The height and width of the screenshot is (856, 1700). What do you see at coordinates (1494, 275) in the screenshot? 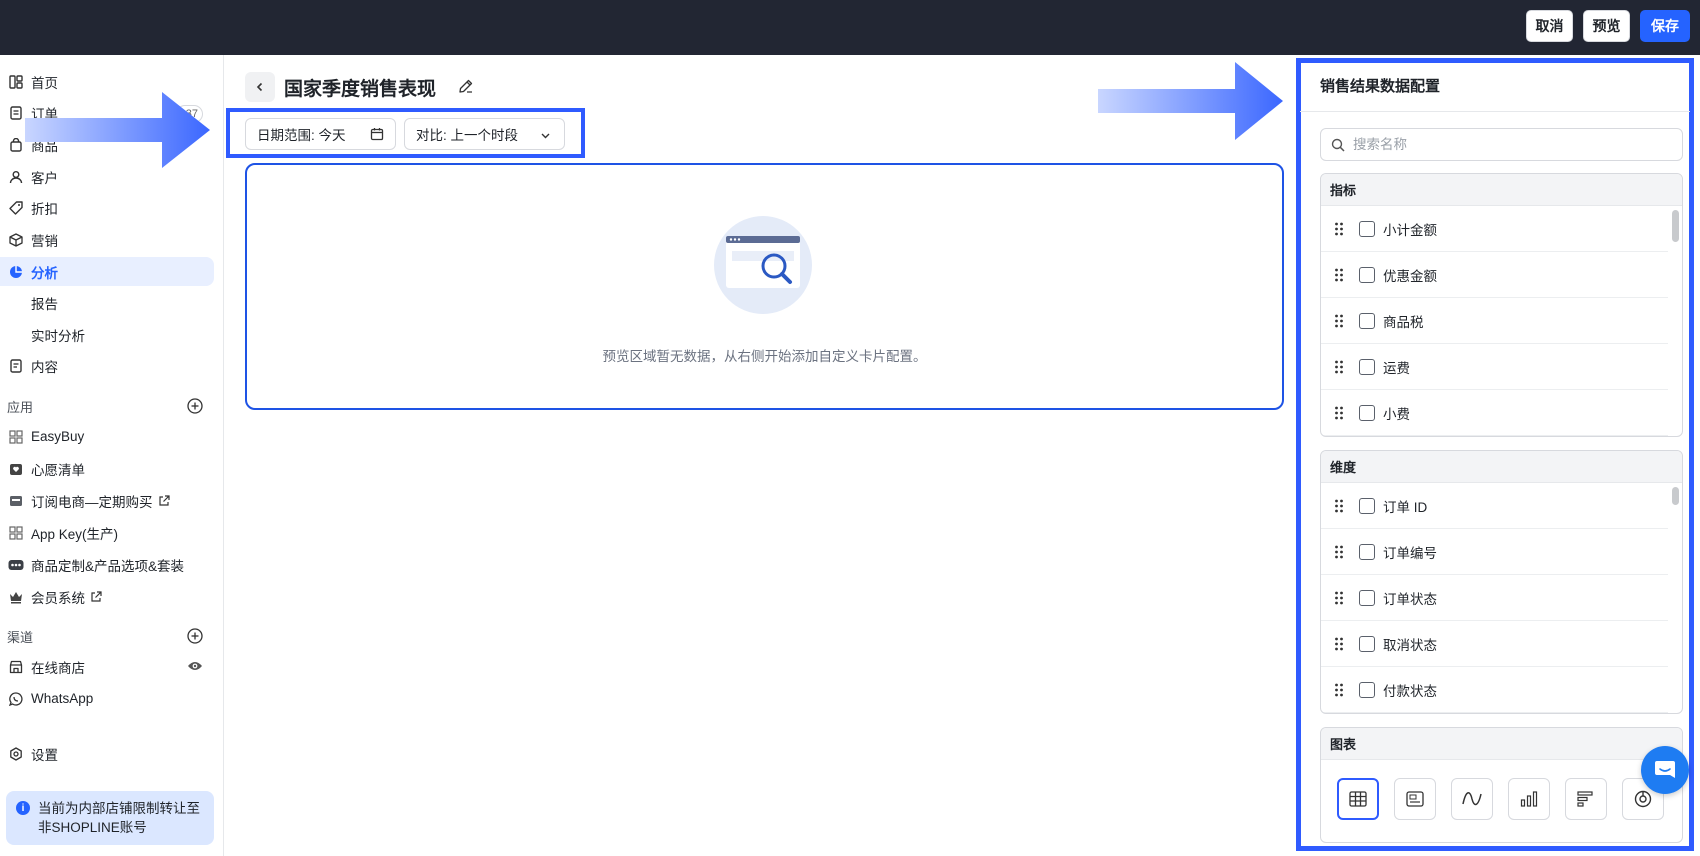
I see `metric-row: 优惠金额` at bounding box center [1494, 275].